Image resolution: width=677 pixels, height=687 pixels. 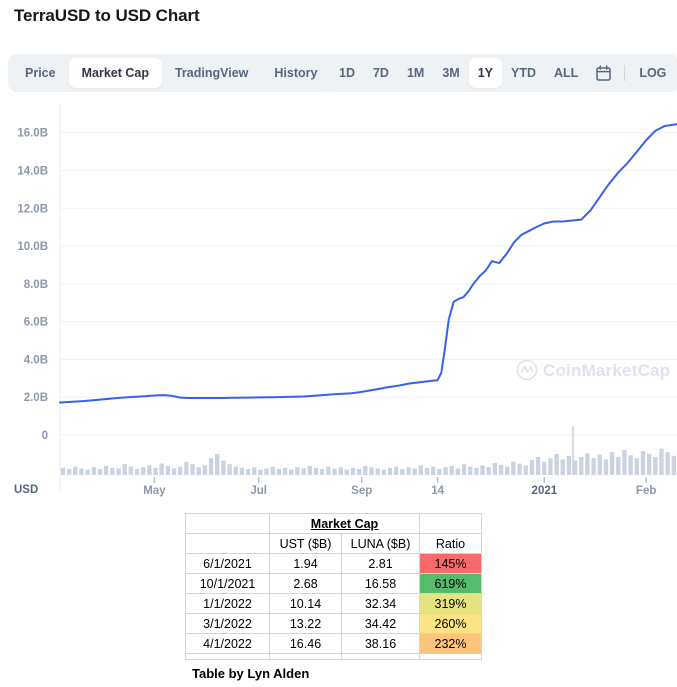 I want to click on log-scale-button: LOG, so click(x=652, y=73).